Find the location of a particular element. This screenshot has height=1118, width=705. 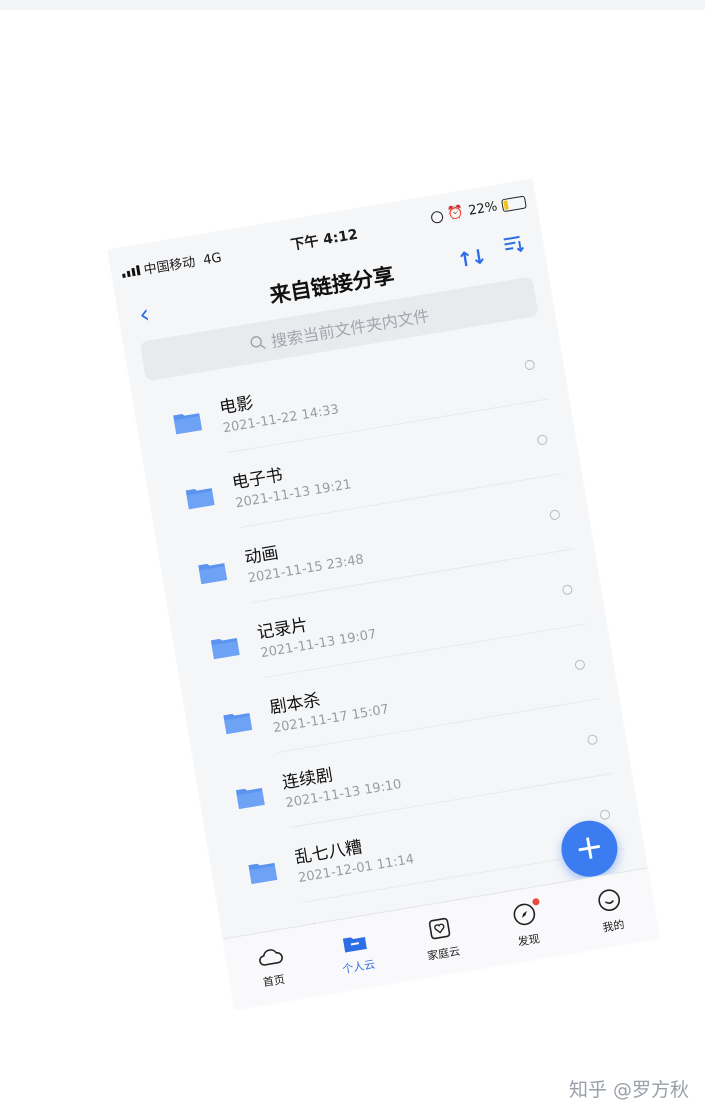

page-top-strip is located at coordinates (352, 5).